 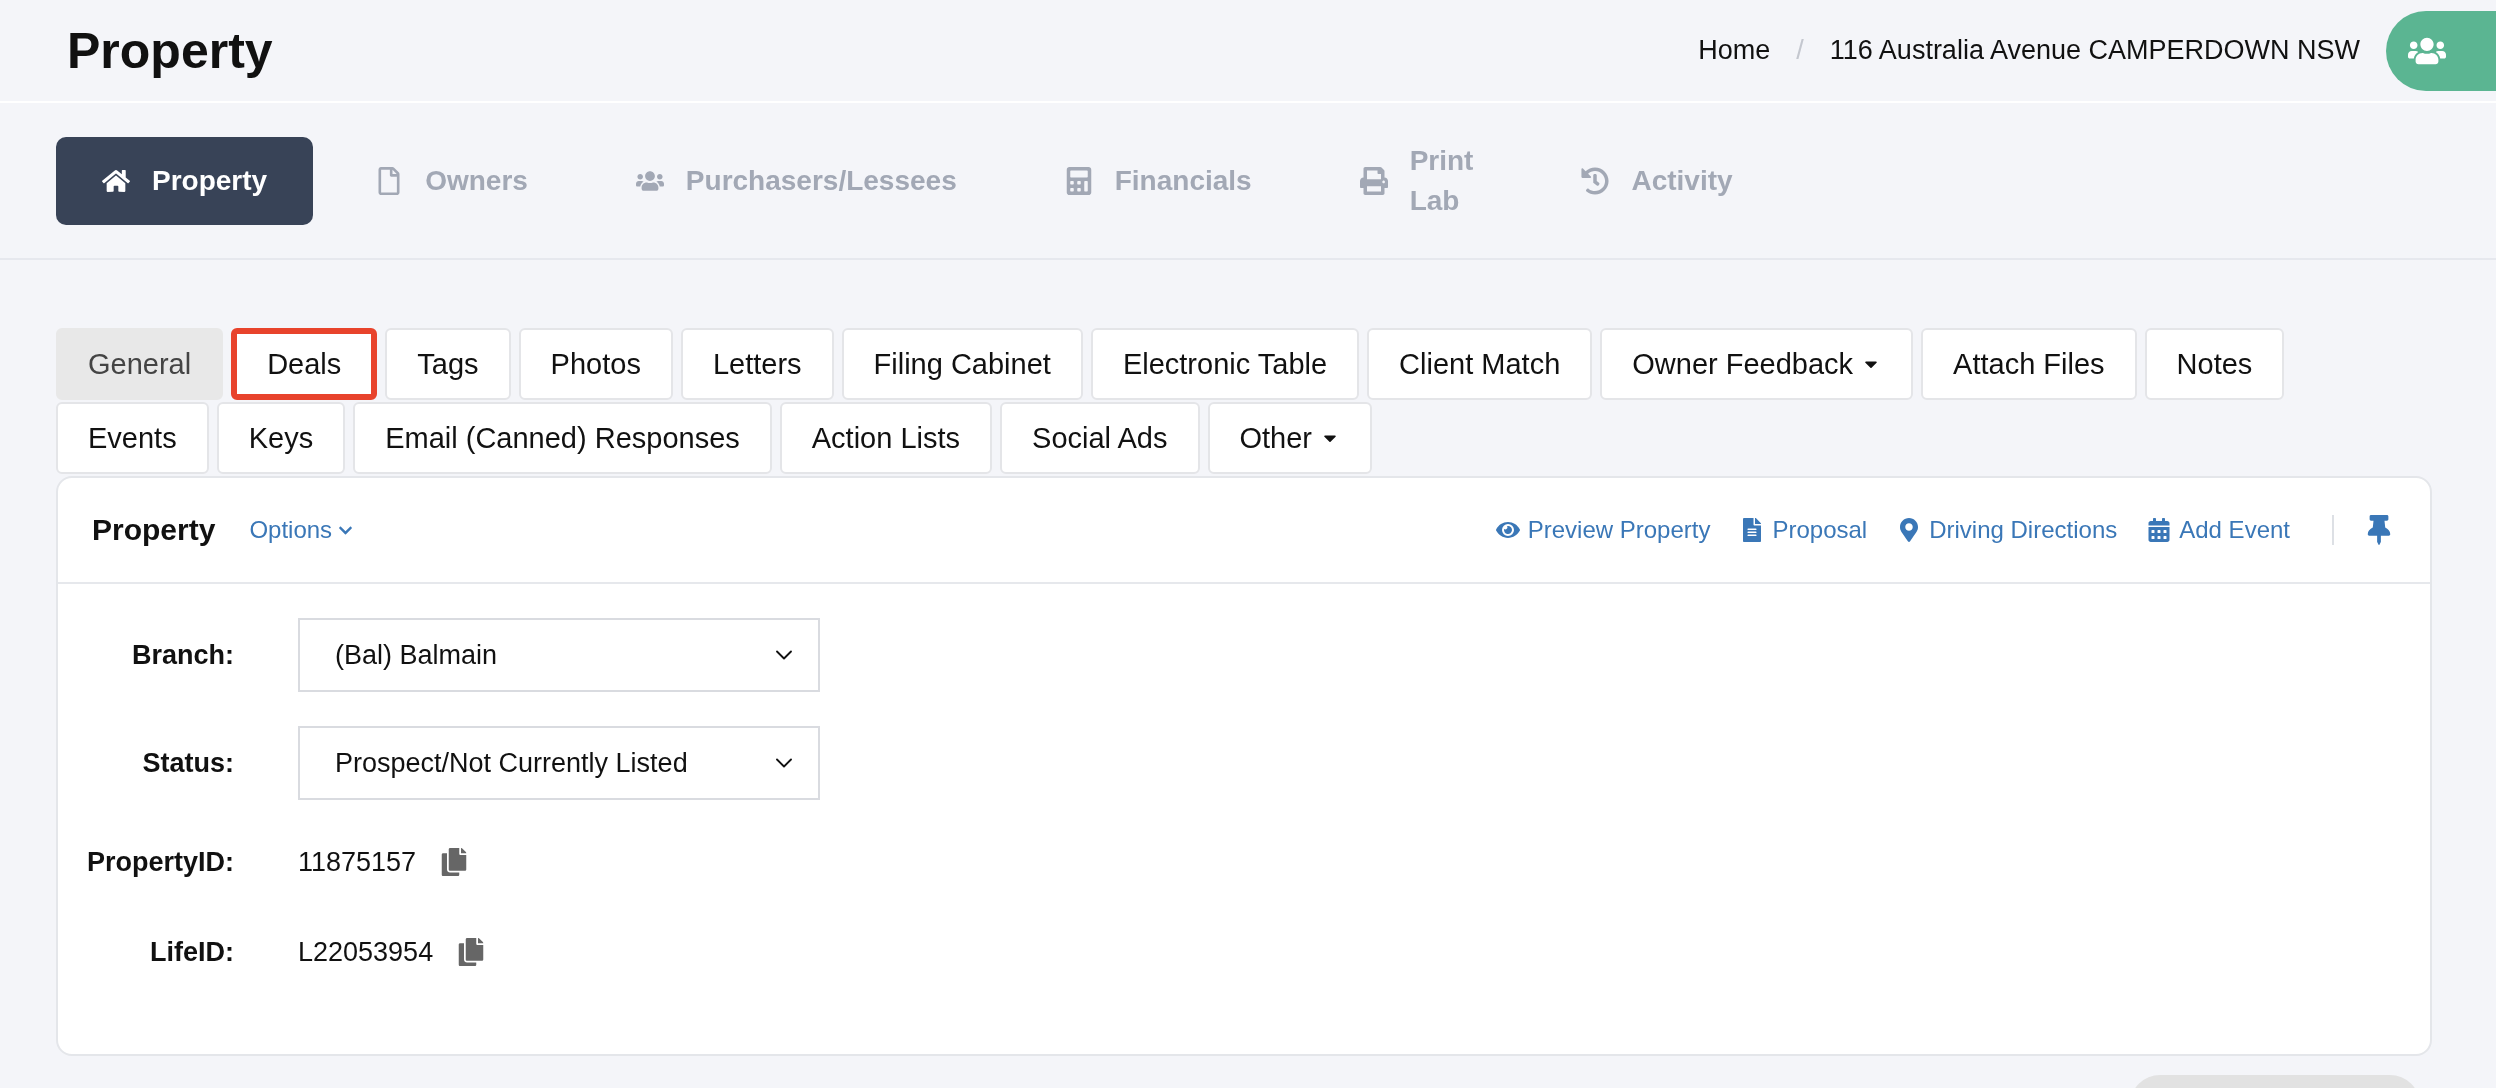 I want to click on field-value: 11875157, so click(x=357, y=862).